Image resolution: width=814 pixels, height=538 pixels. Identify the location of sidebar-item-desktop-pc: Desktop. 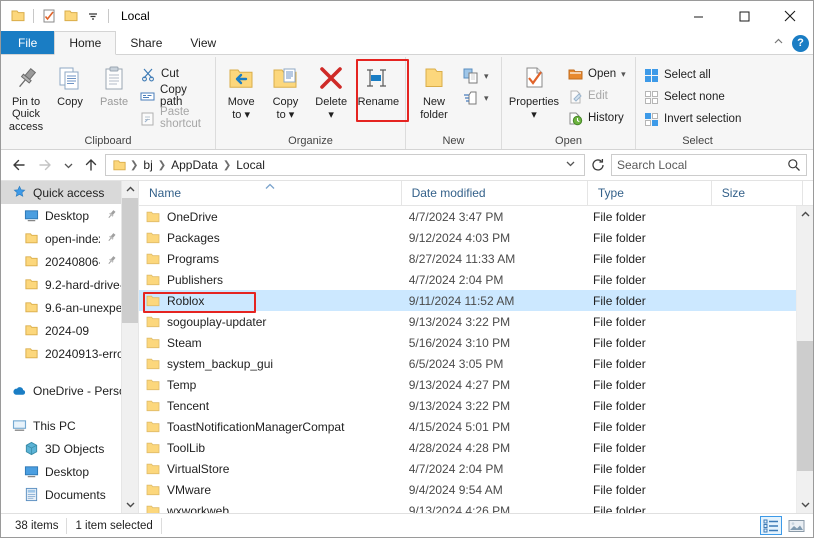
(61, 471).